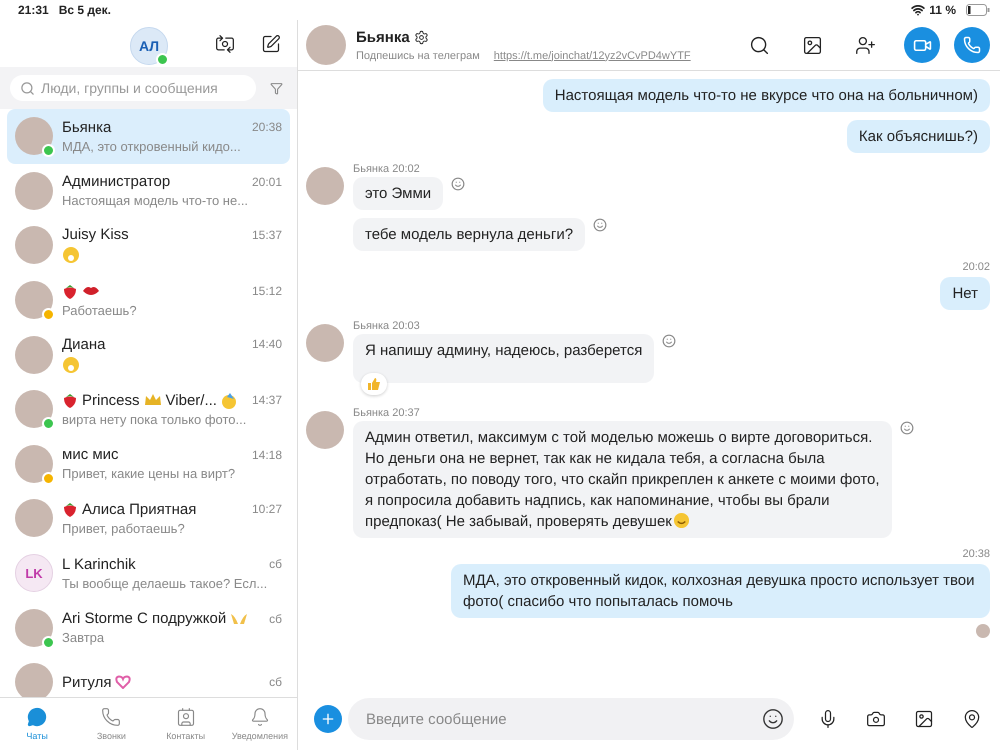  Describe the element at coordinates (148, 354) in the screenshot. I see `chat-item: Диана 14:40` at that location.